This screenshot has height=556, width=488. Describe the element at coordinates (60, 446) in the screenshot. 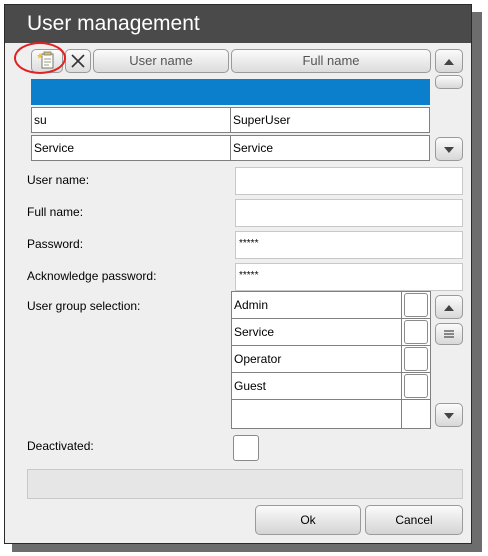

I see `deactivated-label: Deactivated:` at that location.